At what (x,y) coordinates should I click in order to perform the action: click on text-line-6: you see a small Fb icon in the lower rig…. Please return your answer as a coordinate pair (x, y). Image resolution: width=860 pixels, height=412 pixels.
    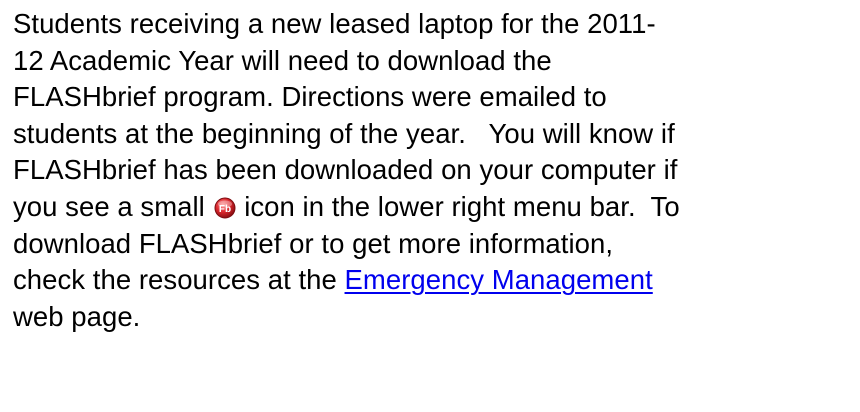
    Looking at the image, I should click on (433, 207).